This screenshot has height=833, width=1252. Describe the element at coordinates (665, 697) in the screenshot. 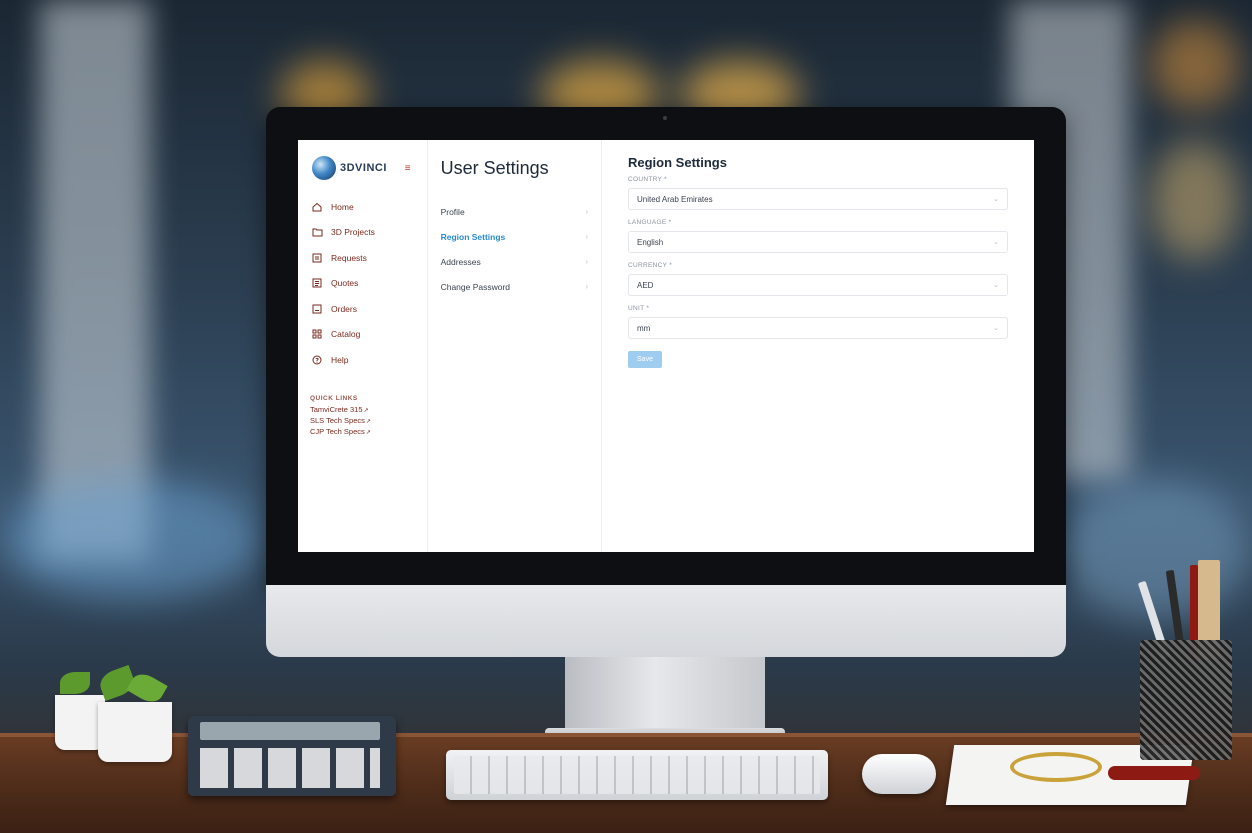

I see `monitor-stand` at that location.